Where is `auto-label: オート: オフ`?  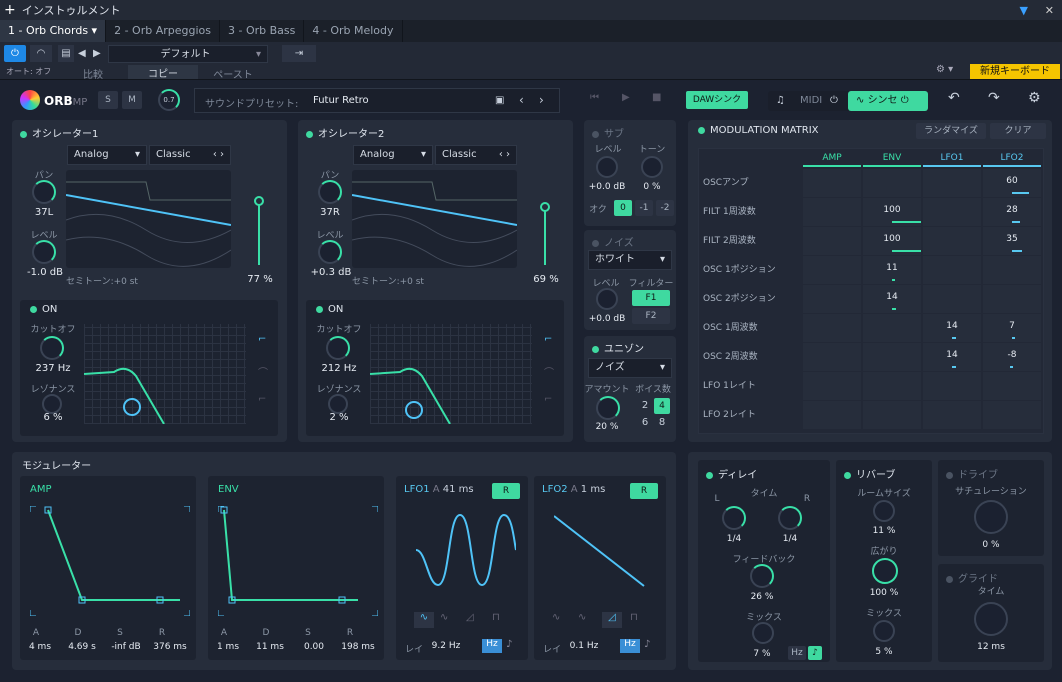
auto-label: オート: オフ is located at coordinates (28, 71).